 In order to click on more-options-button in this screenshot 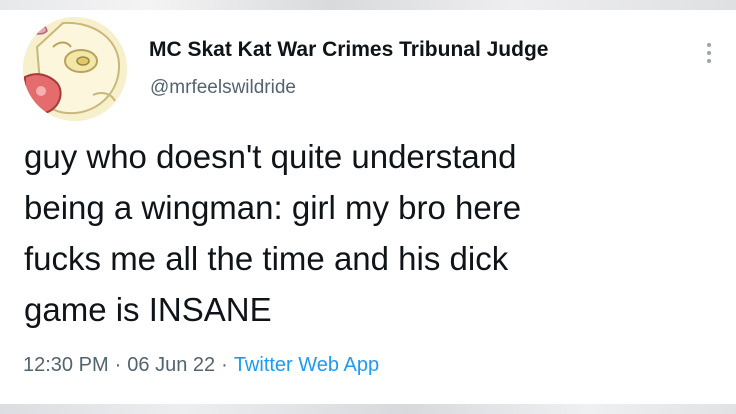, I will do `click(709, 53)`.